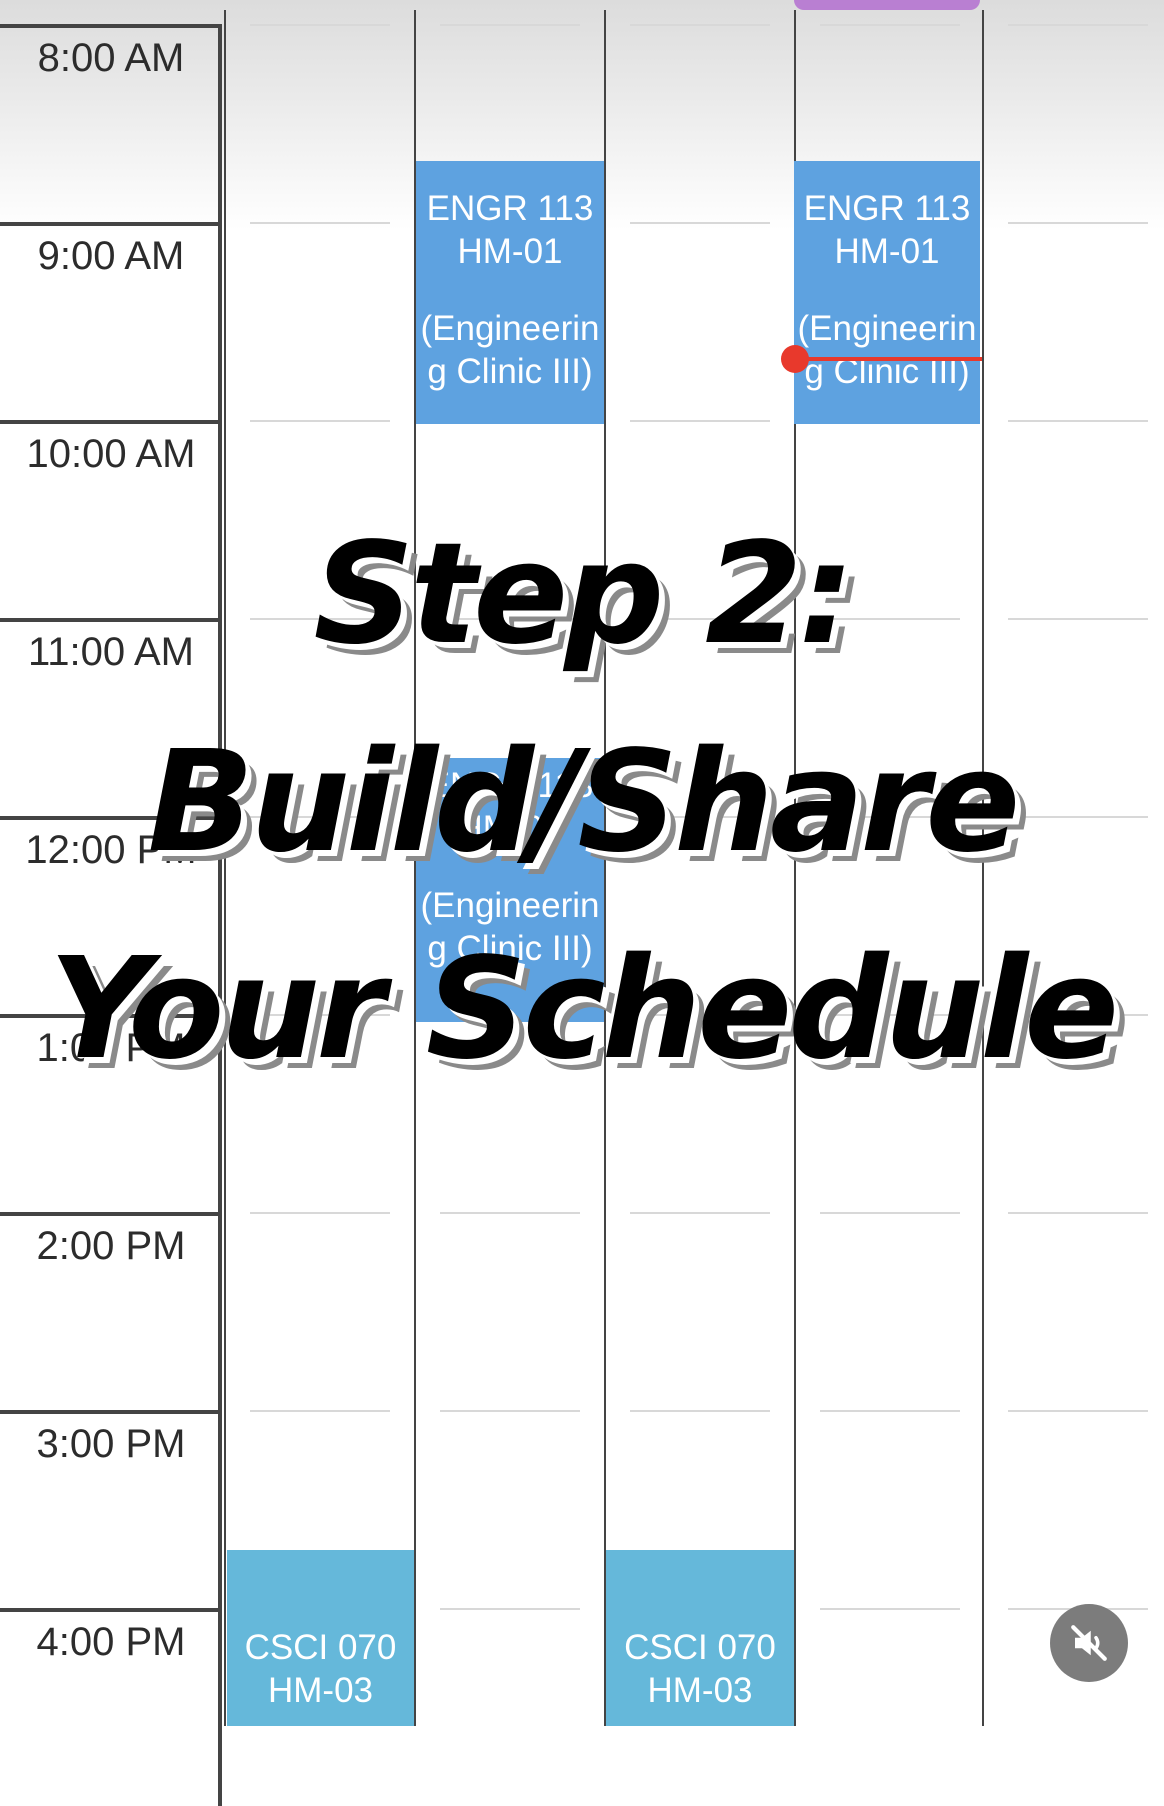 The image size is (1164, 1806). What do you see at coordinates (510, 292) in the screenshot?
I see `event-engr113-tue-morning: ENGR 113 HM-01 (Engineerin g Clinic III)` at bounding box center [510, 292].